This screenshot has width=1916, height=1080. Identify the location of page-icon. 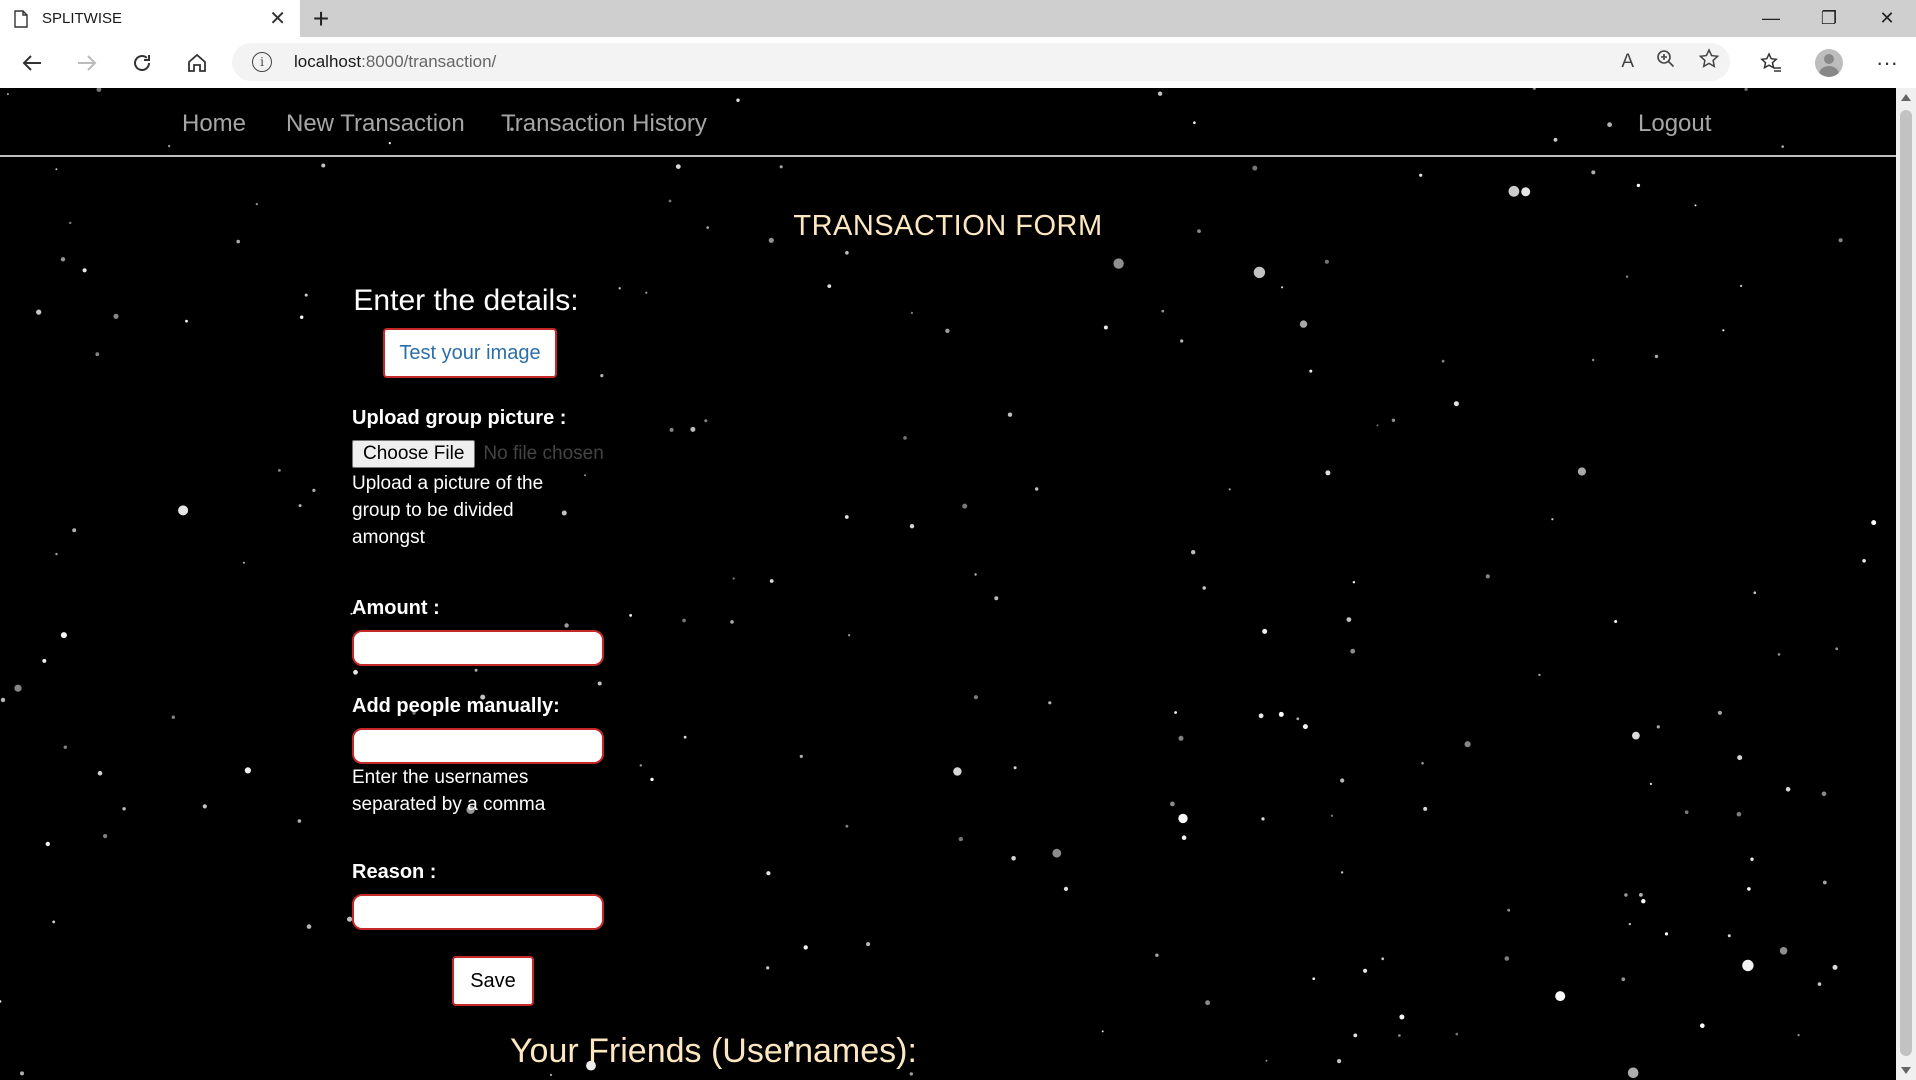
(21, 18).